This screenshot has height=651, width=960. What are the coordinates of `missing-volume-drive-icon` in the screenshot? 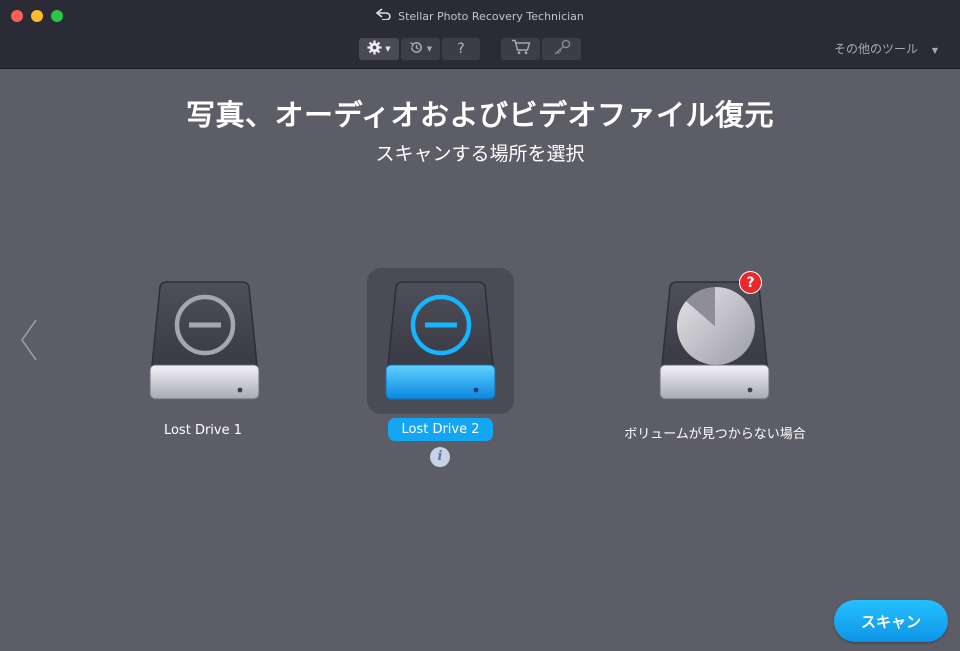 It's located at (714, 344).